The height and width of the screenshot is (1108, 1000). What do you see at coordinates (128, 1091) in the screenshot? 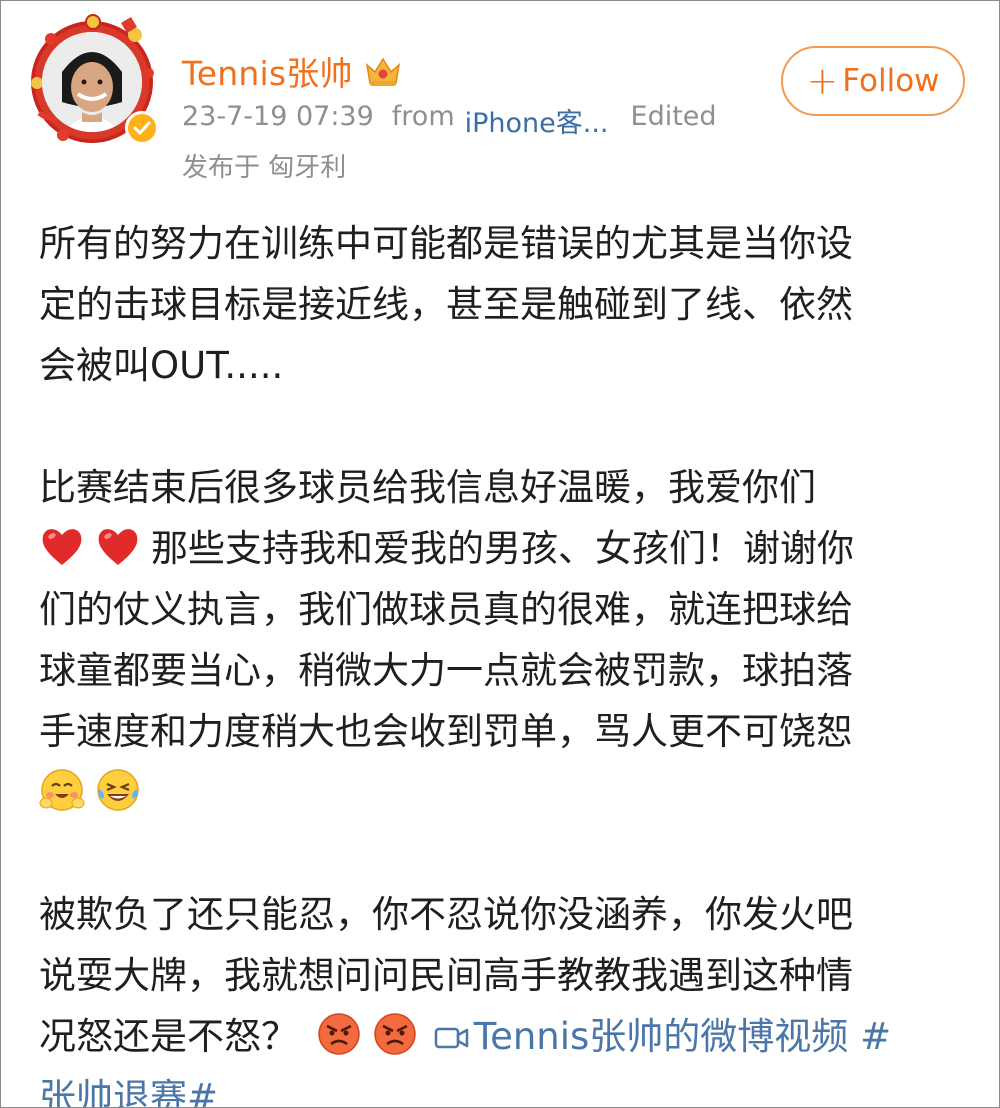
I see `hashtag-link: 张帅退赛#` at bounding box center [128, 1091].